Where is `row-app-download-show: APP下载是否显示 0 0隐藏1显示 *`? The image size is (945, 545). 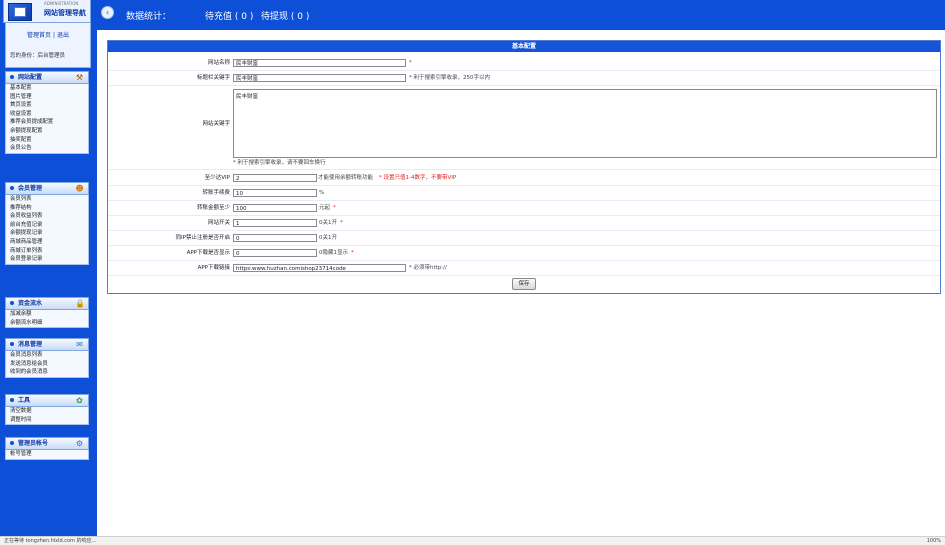 row-app-download-show: APP下载是否显示 0 0隐藏1显示 * is located at coordinates (524, 253).